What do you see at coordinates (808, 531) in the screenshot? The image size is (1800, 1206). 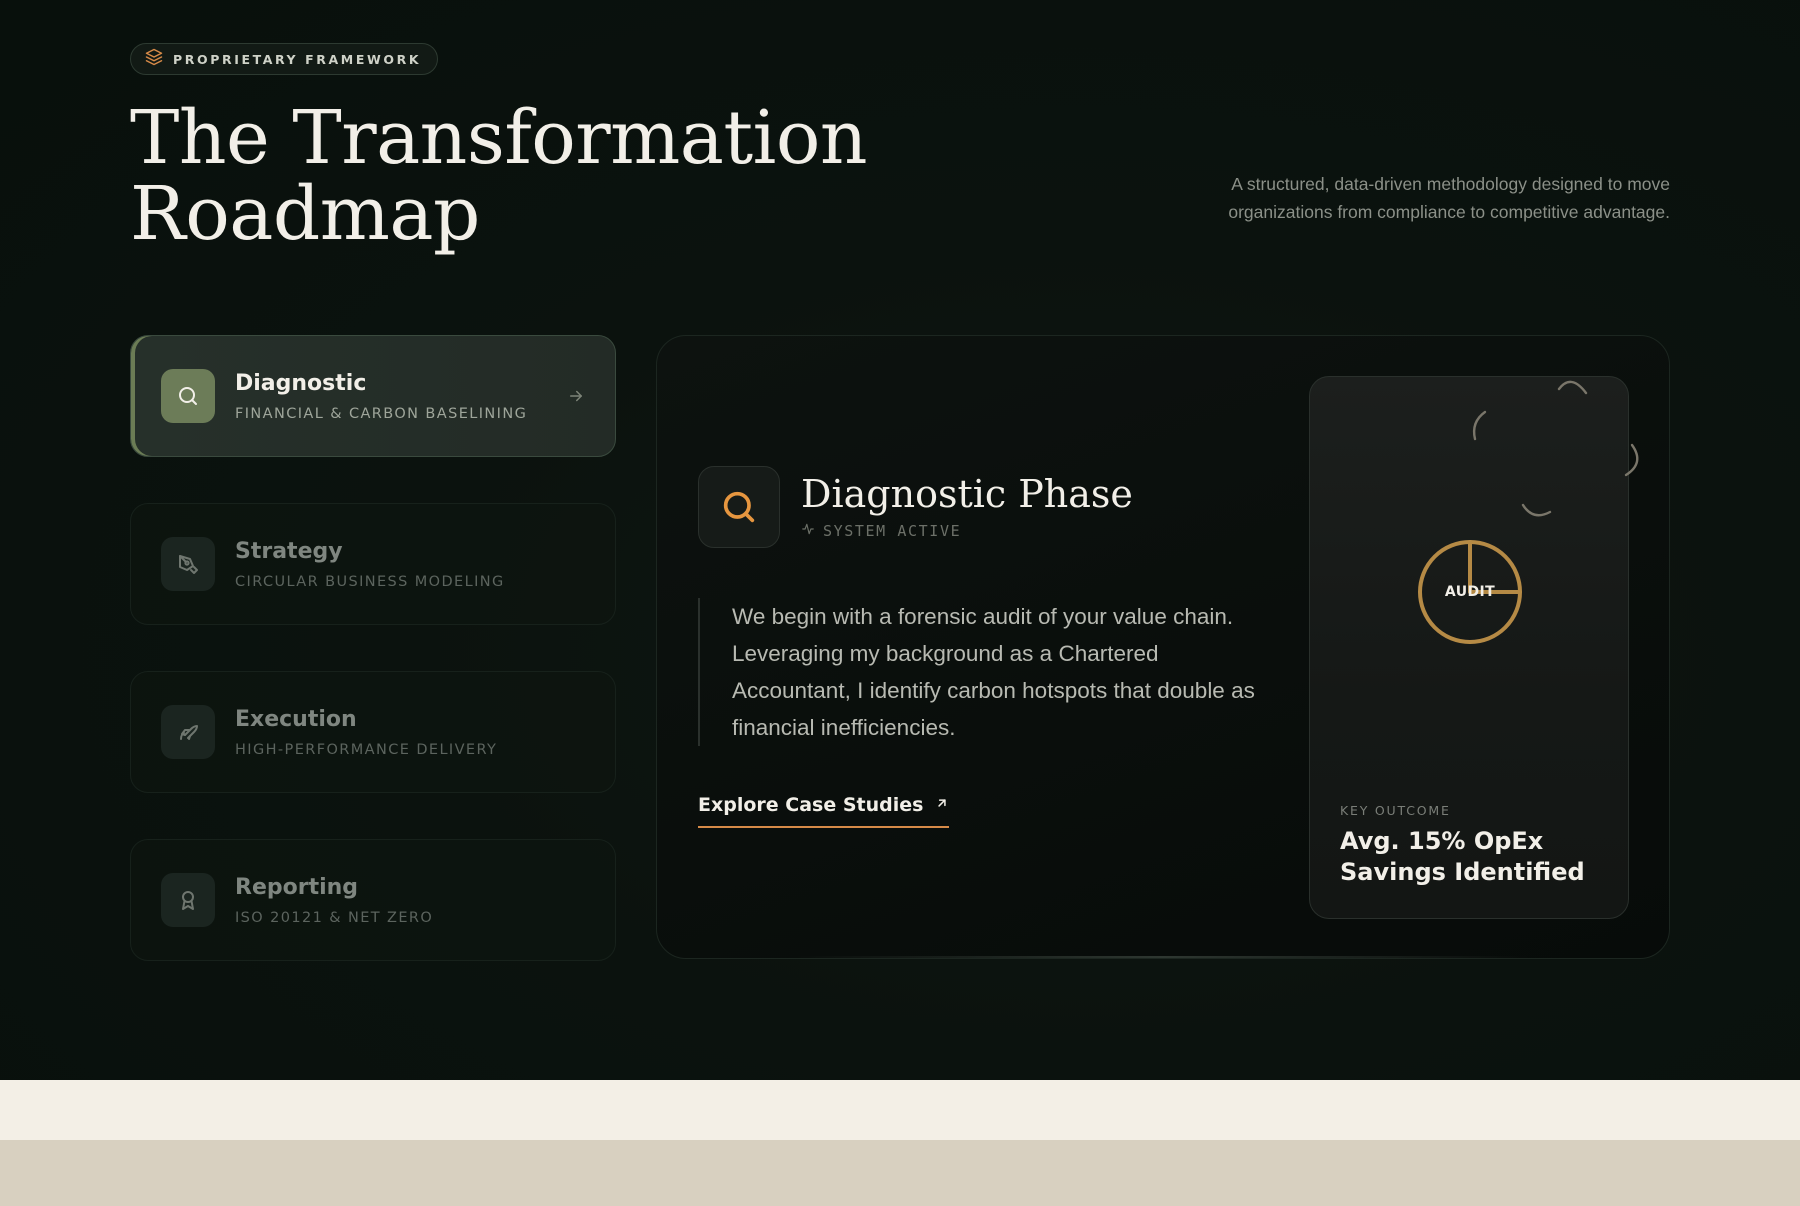 I see `activity-icon` at bounding box center [808, 531].